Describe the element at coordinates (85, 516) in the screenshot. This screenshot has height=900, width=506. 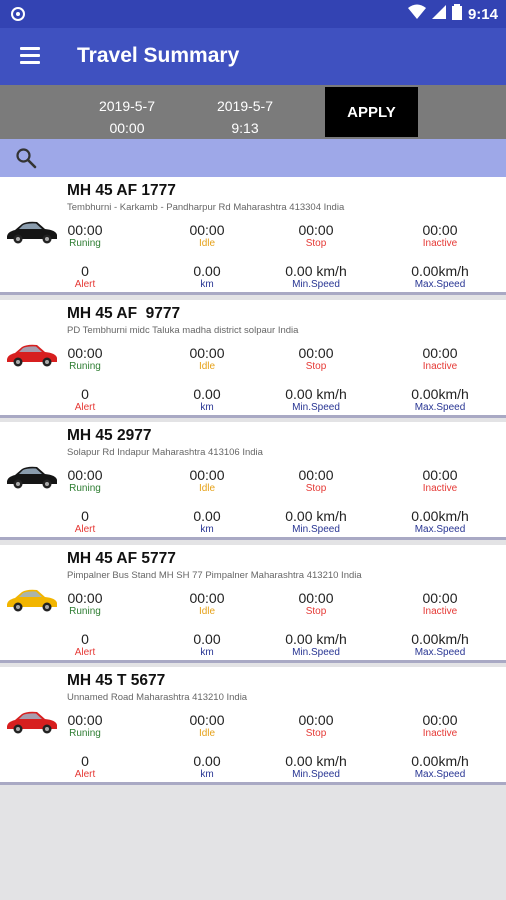
I see `alert-value: 0` at that location.